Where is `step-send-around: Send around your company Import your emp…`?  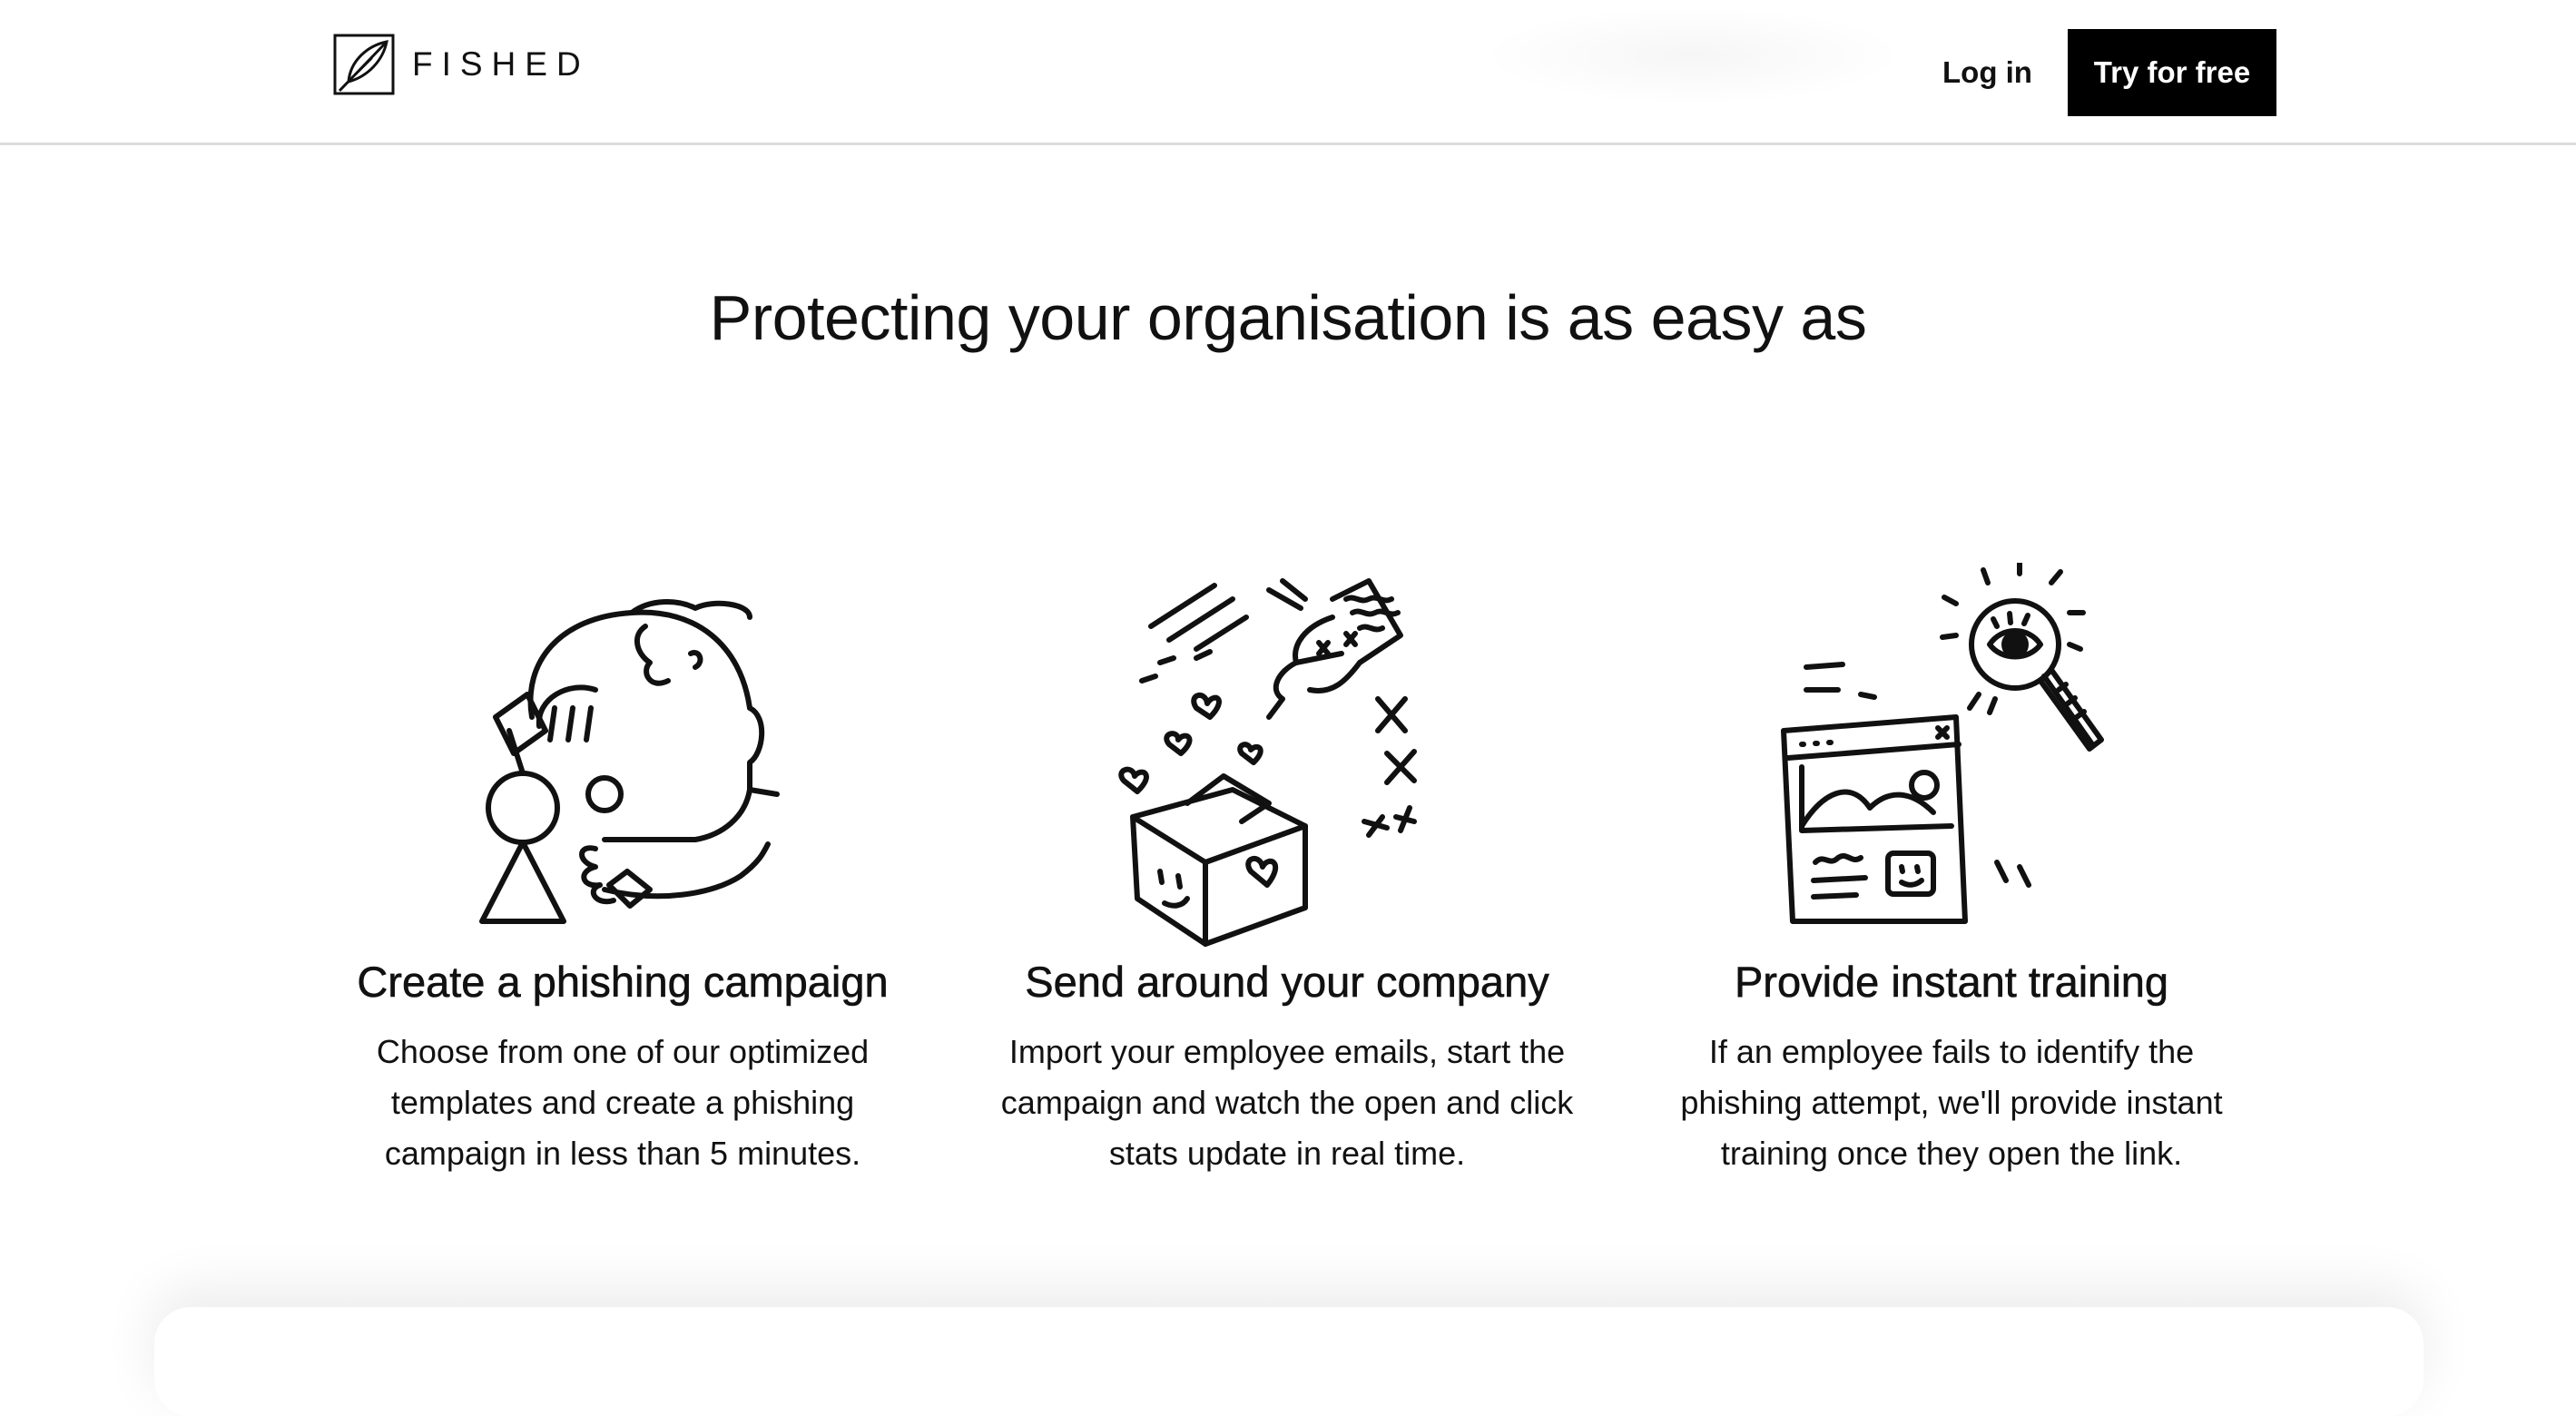 step-send-around: Send around your company Import your emp… is located at coordinates (1287, 871).